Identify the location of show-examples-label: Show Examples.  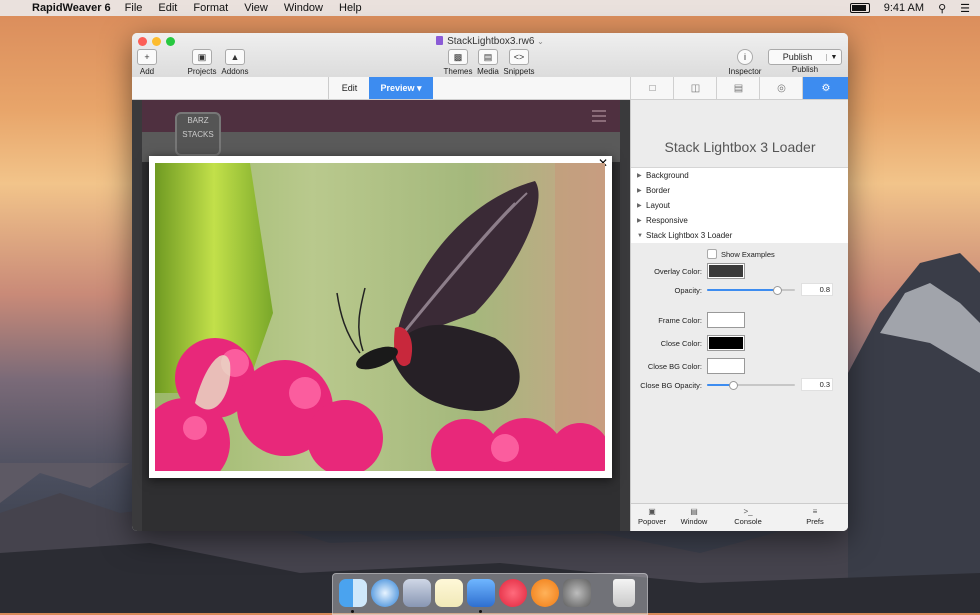
(748, 254).